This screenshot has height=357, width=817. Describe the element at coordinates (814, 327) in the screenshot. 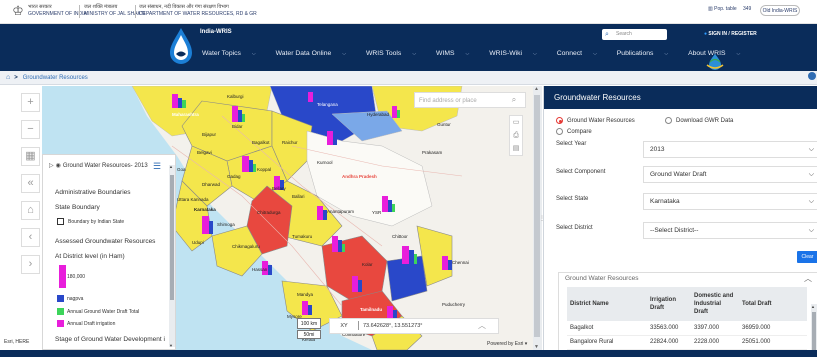

I see `table-scrollbar: ▲` at that location.